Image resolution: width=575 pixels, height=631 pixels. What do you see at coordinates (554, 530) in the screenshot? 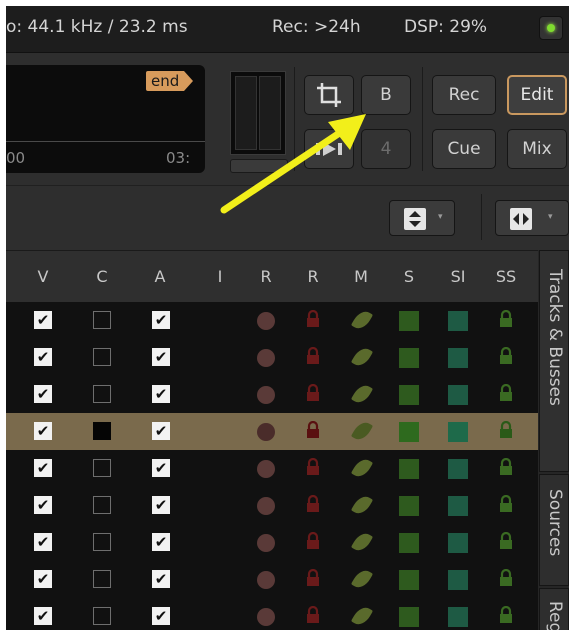
I see `tab-sources: Sources` at bounding box center [554, 530].